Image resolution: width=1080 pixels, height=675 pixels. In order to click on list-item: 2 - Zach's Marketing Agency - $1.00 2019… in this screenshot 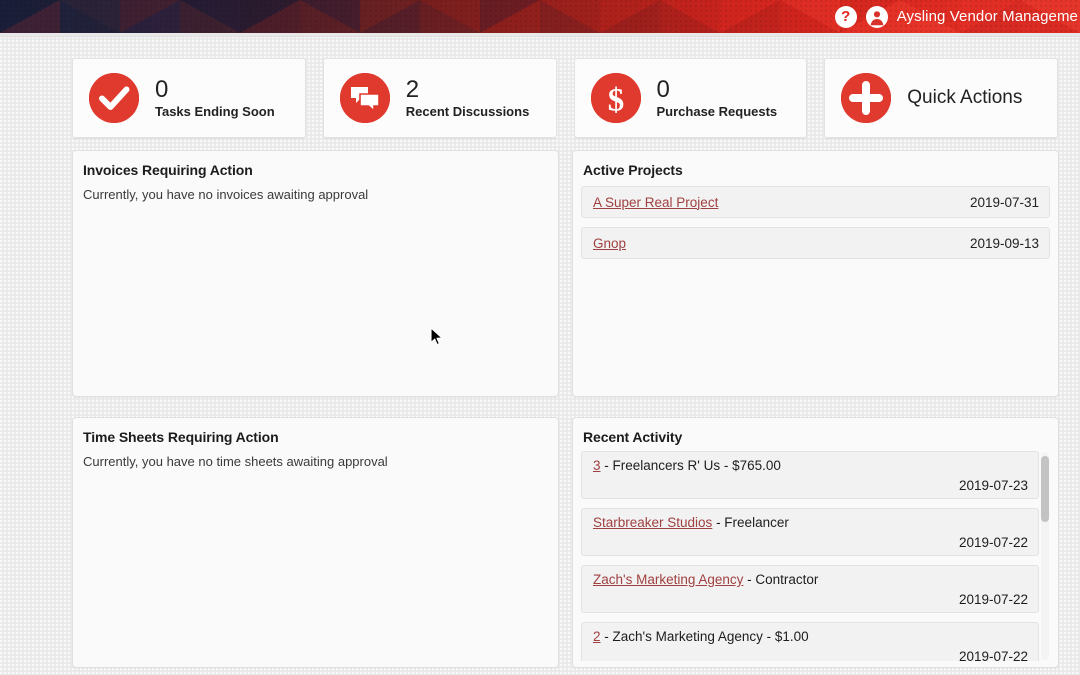, I will do `click(810, 641)`.